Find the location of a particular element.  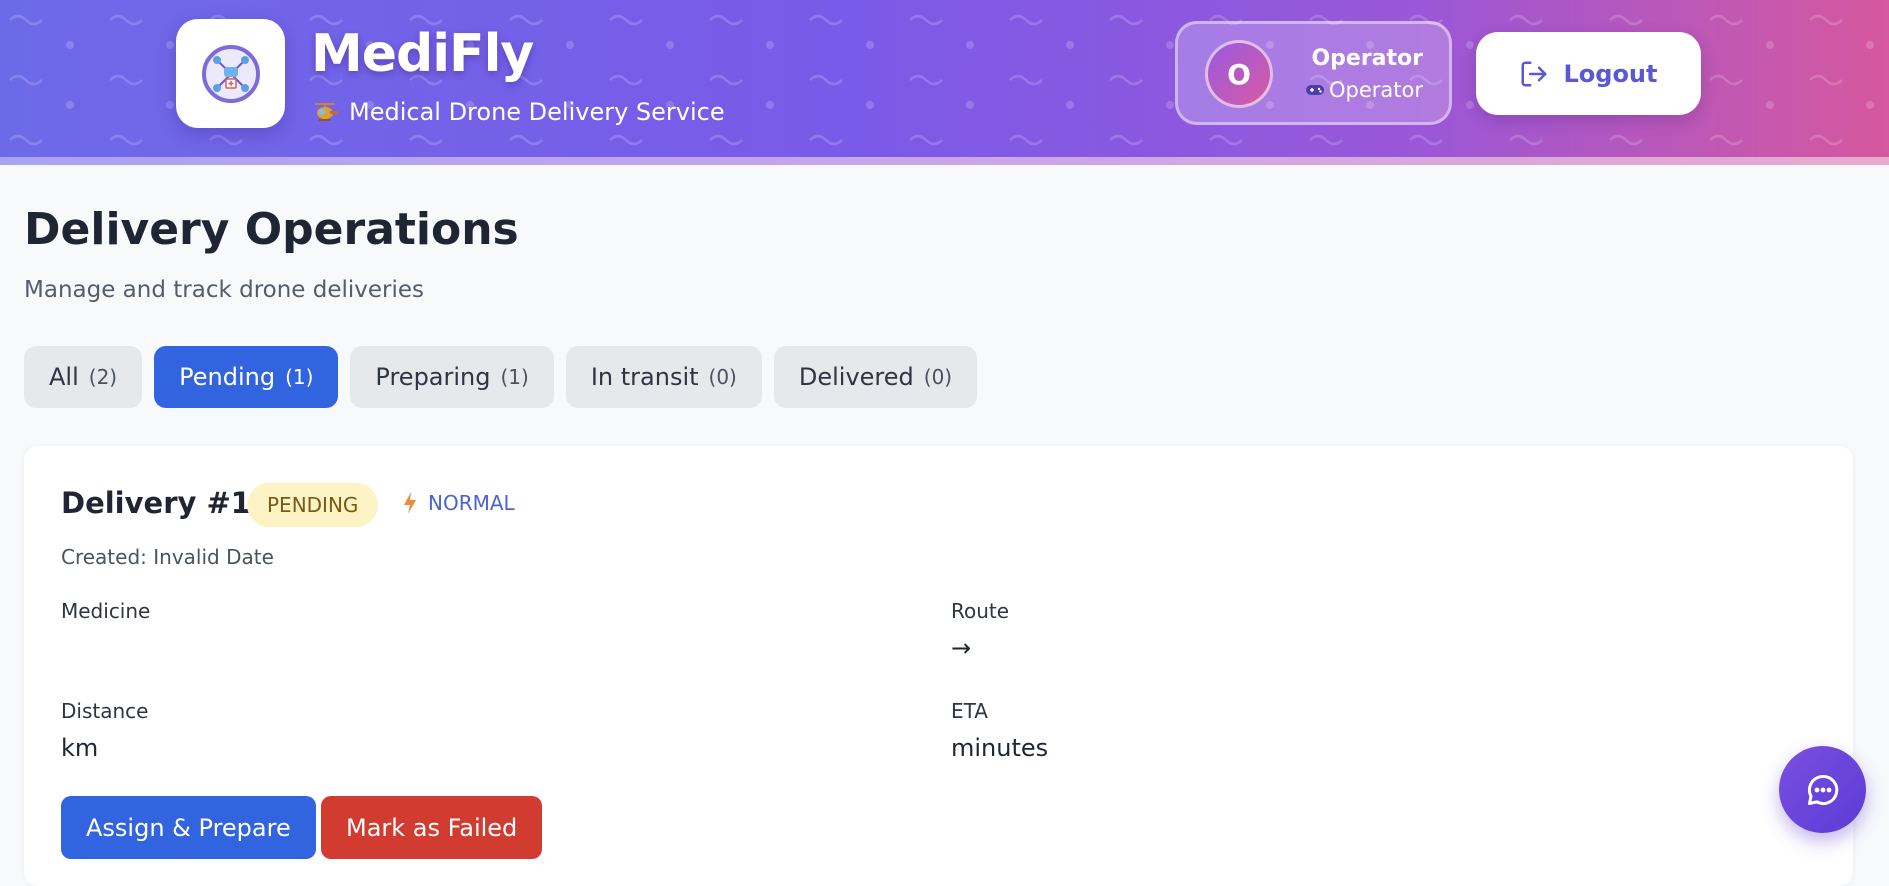

delivery-title: Delivery #1 is located at coordinates (156, 503).